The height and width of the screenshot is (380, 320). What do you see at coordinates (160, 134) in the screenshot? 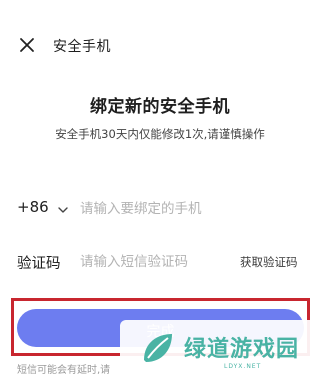
I see `notice-text: 安全手机30天内仅能修改1次,请谨慎操作` at bounding box center [160, 134].